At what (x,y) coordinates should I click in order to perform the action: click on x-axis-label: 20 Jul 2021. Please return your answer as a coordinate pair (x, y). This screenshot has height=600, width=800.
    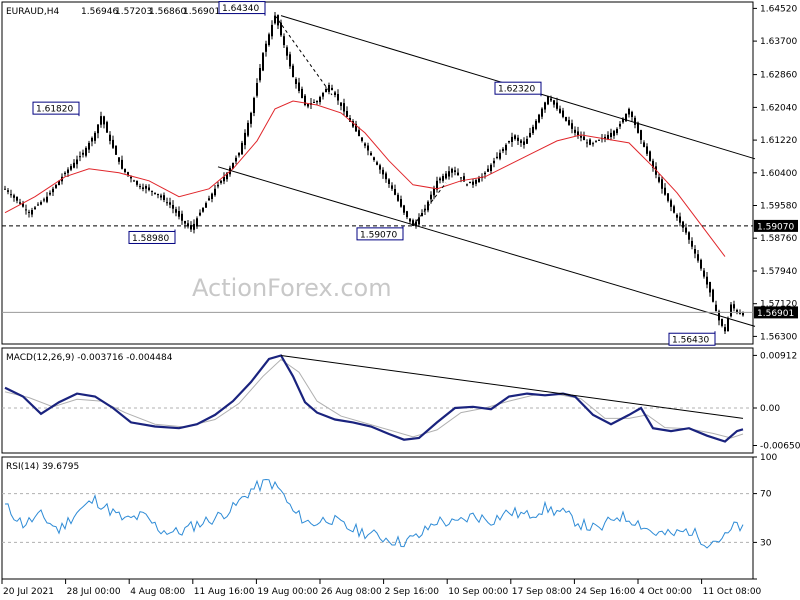
    Looking at the image, I should click on (28, 592).